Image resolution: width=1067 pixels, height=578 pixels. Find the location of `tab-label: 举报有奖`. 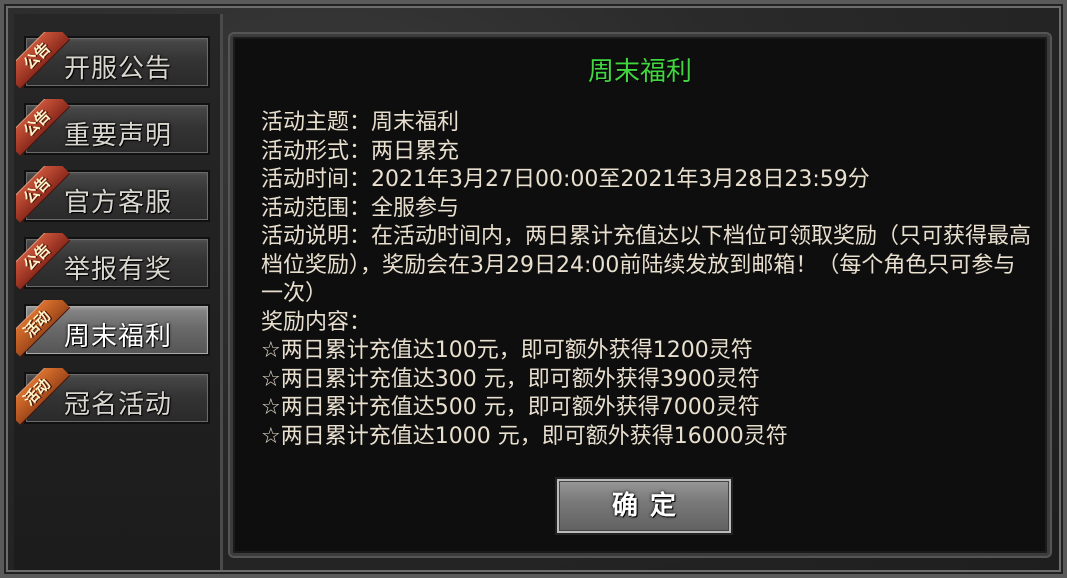

tab-label: 举报有奖 is located at coordinates (118, 270).